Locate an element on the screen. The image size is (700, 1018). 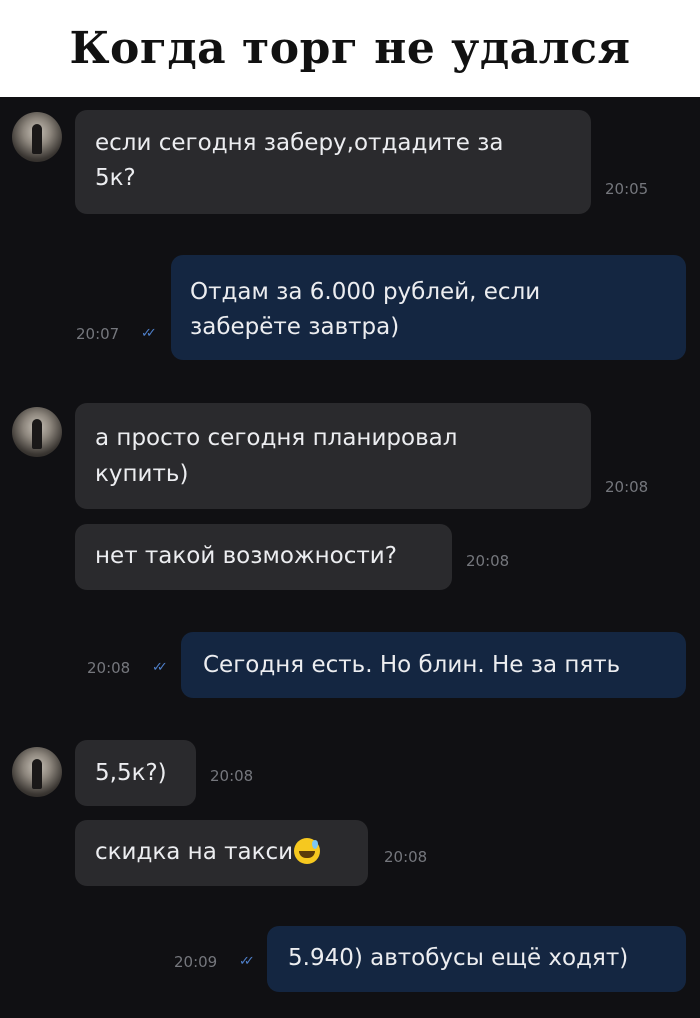
message-bubble-incoming: 5,5к?) is located at coordinates (135, 773).